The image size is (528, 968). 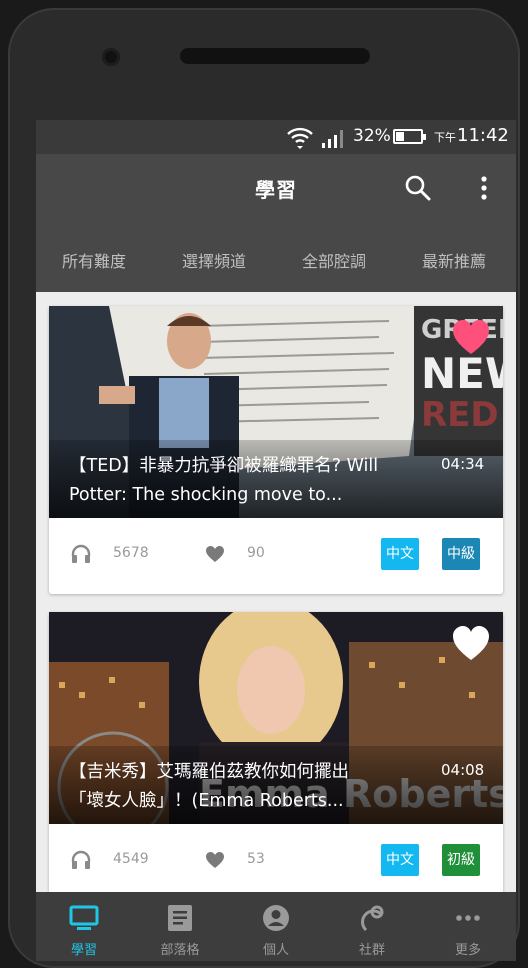 I want to click on nav-community: 社群, so click(x=372, y=926).